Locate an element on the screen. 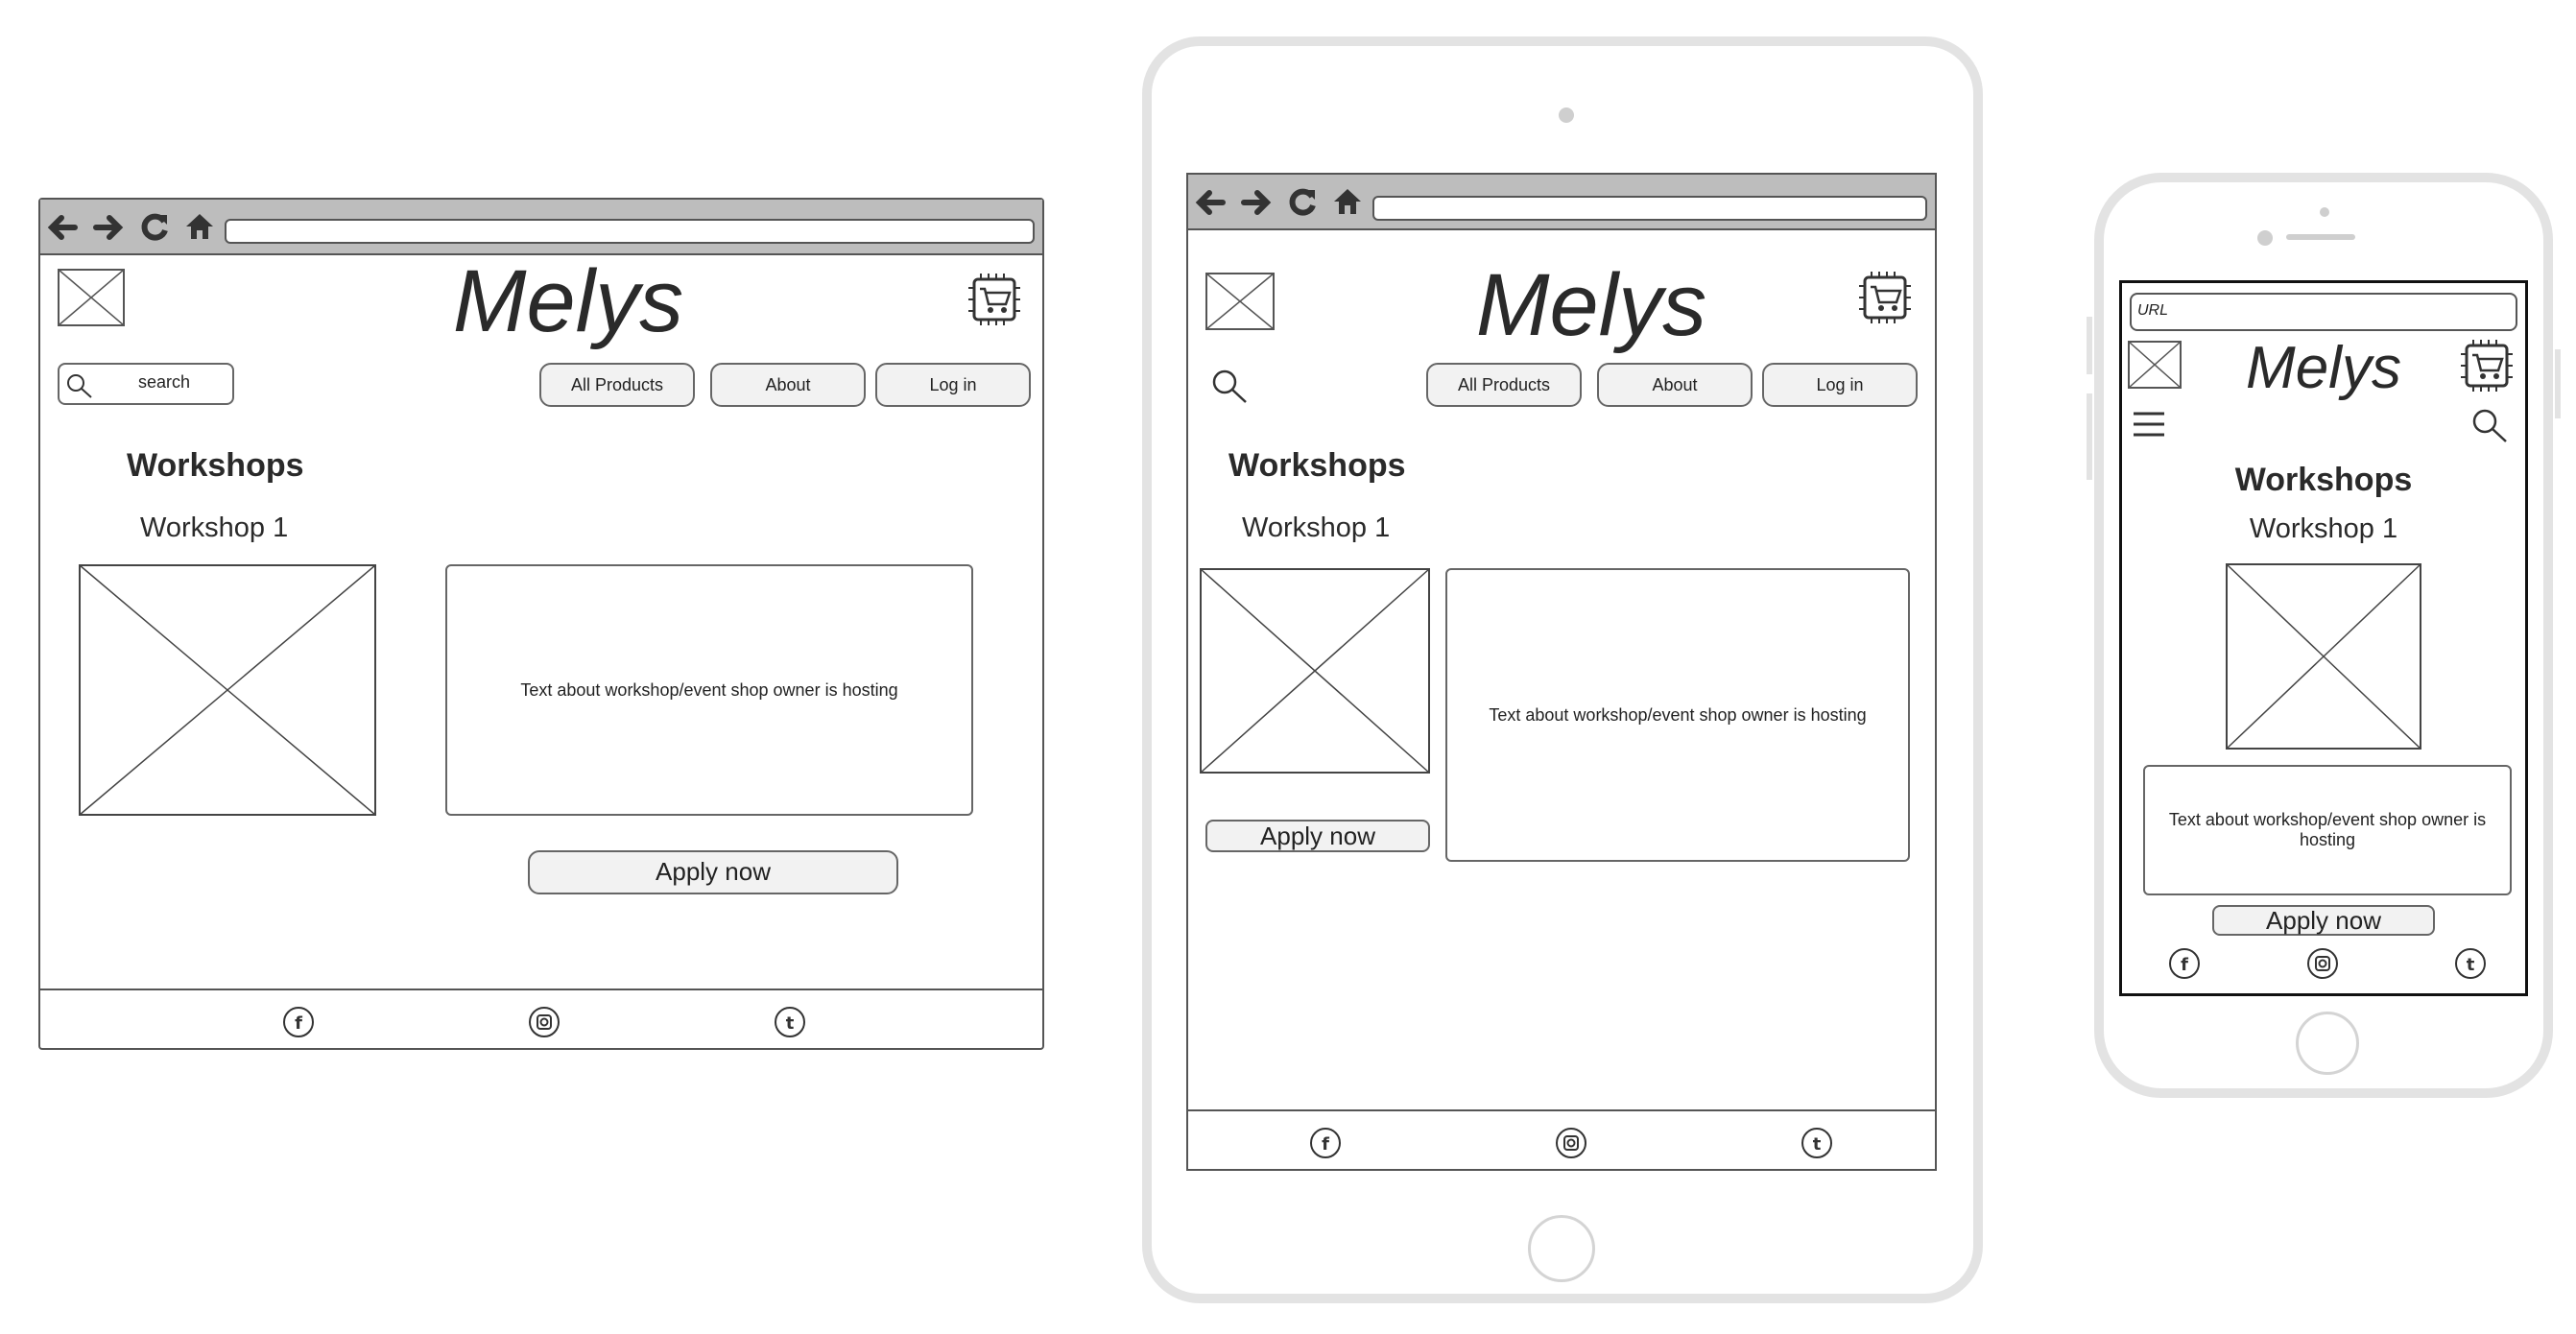  desktop-browser-toolbar is located at coordinates (541, 227).